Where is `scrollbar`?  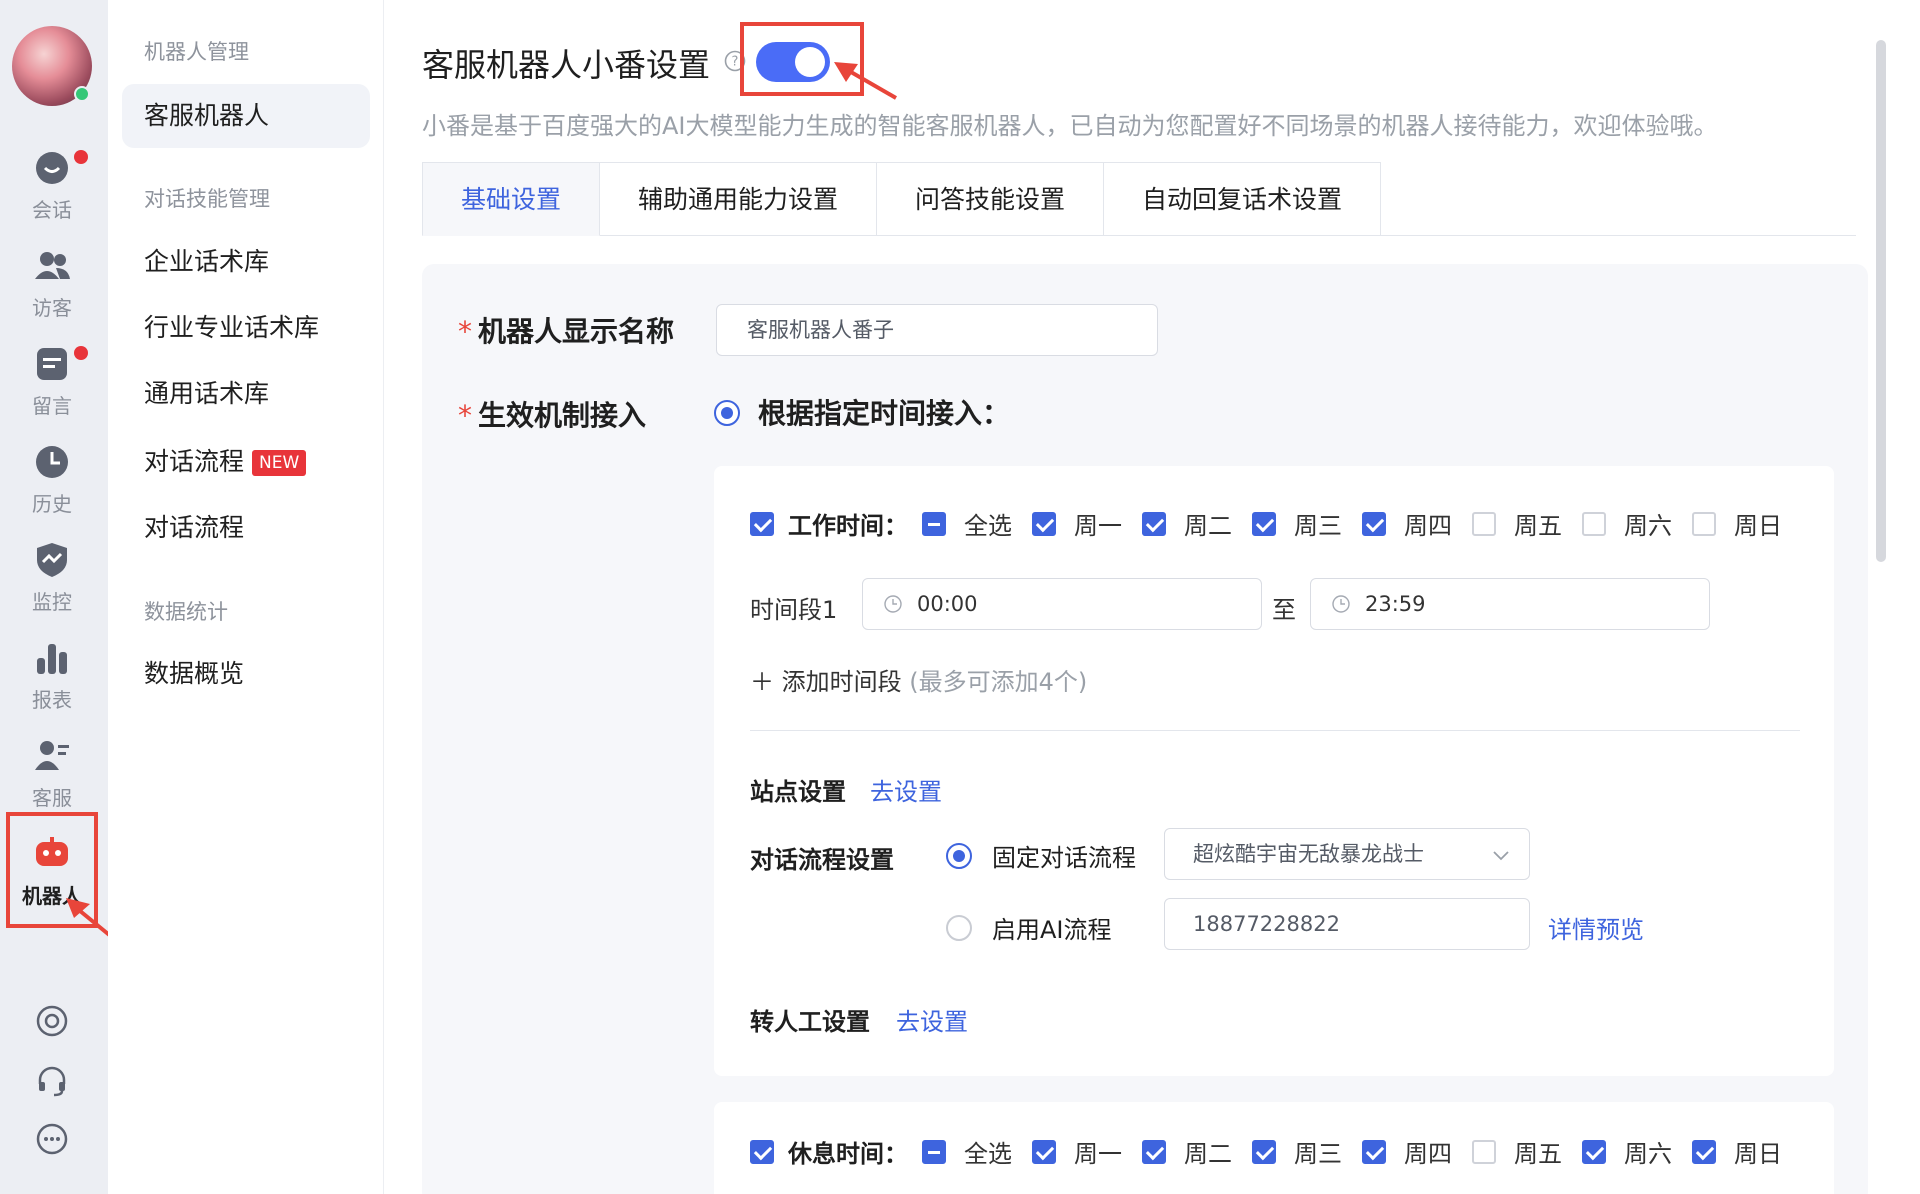
scrollbar is located at coordinates (1881, 301).